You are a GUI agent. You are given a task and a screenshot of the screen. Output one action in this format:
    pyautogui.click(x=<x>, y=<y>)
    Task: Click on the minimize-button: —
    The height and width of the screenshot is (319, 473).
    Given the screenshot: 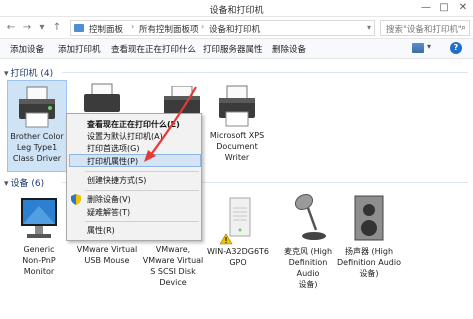 What is the action you would take?
    pyautogui.click(x=426, y=8)
    